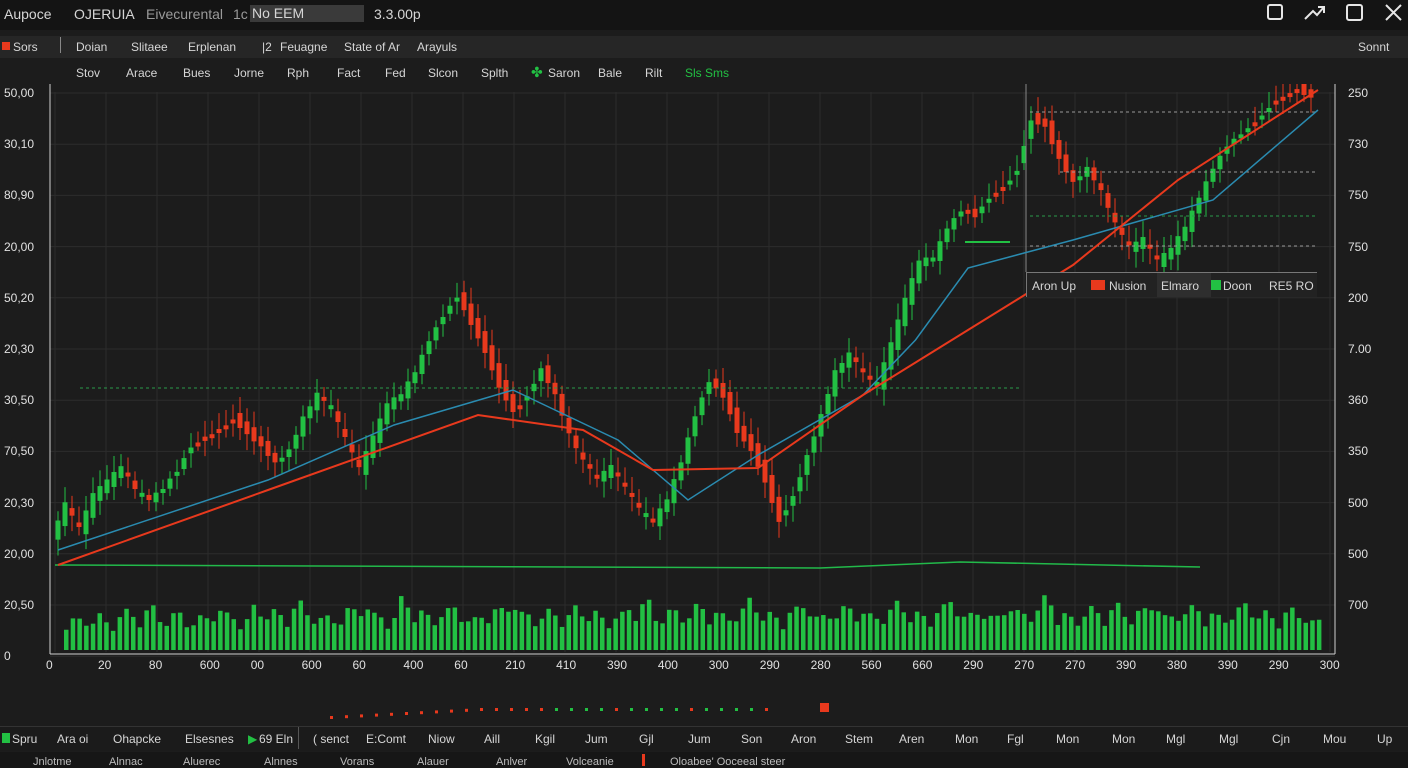 The image size is (1408, 768). I want to click on toolbar-item: Fed, so click(395, 73).